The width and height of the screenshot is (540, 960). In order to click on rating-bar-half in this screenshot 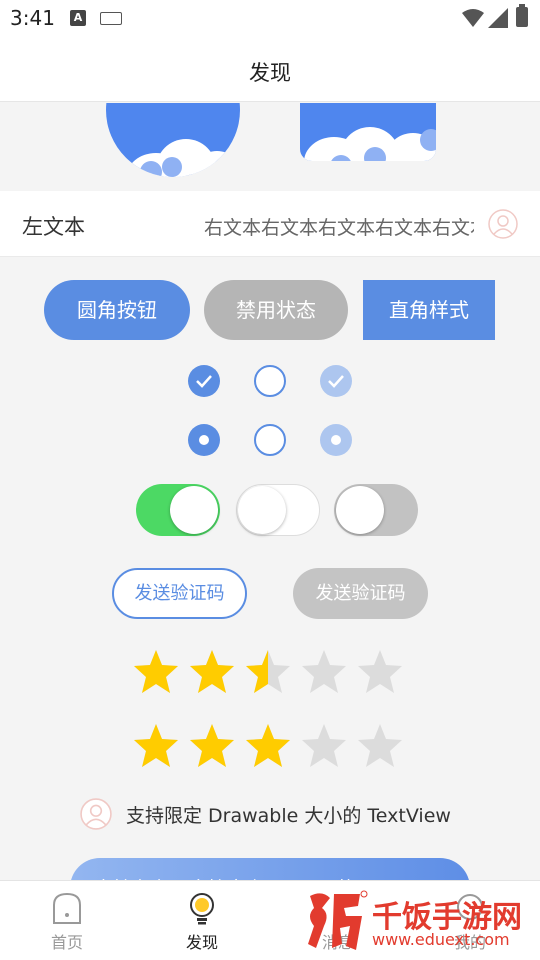, I will do `click(270, 673)`.